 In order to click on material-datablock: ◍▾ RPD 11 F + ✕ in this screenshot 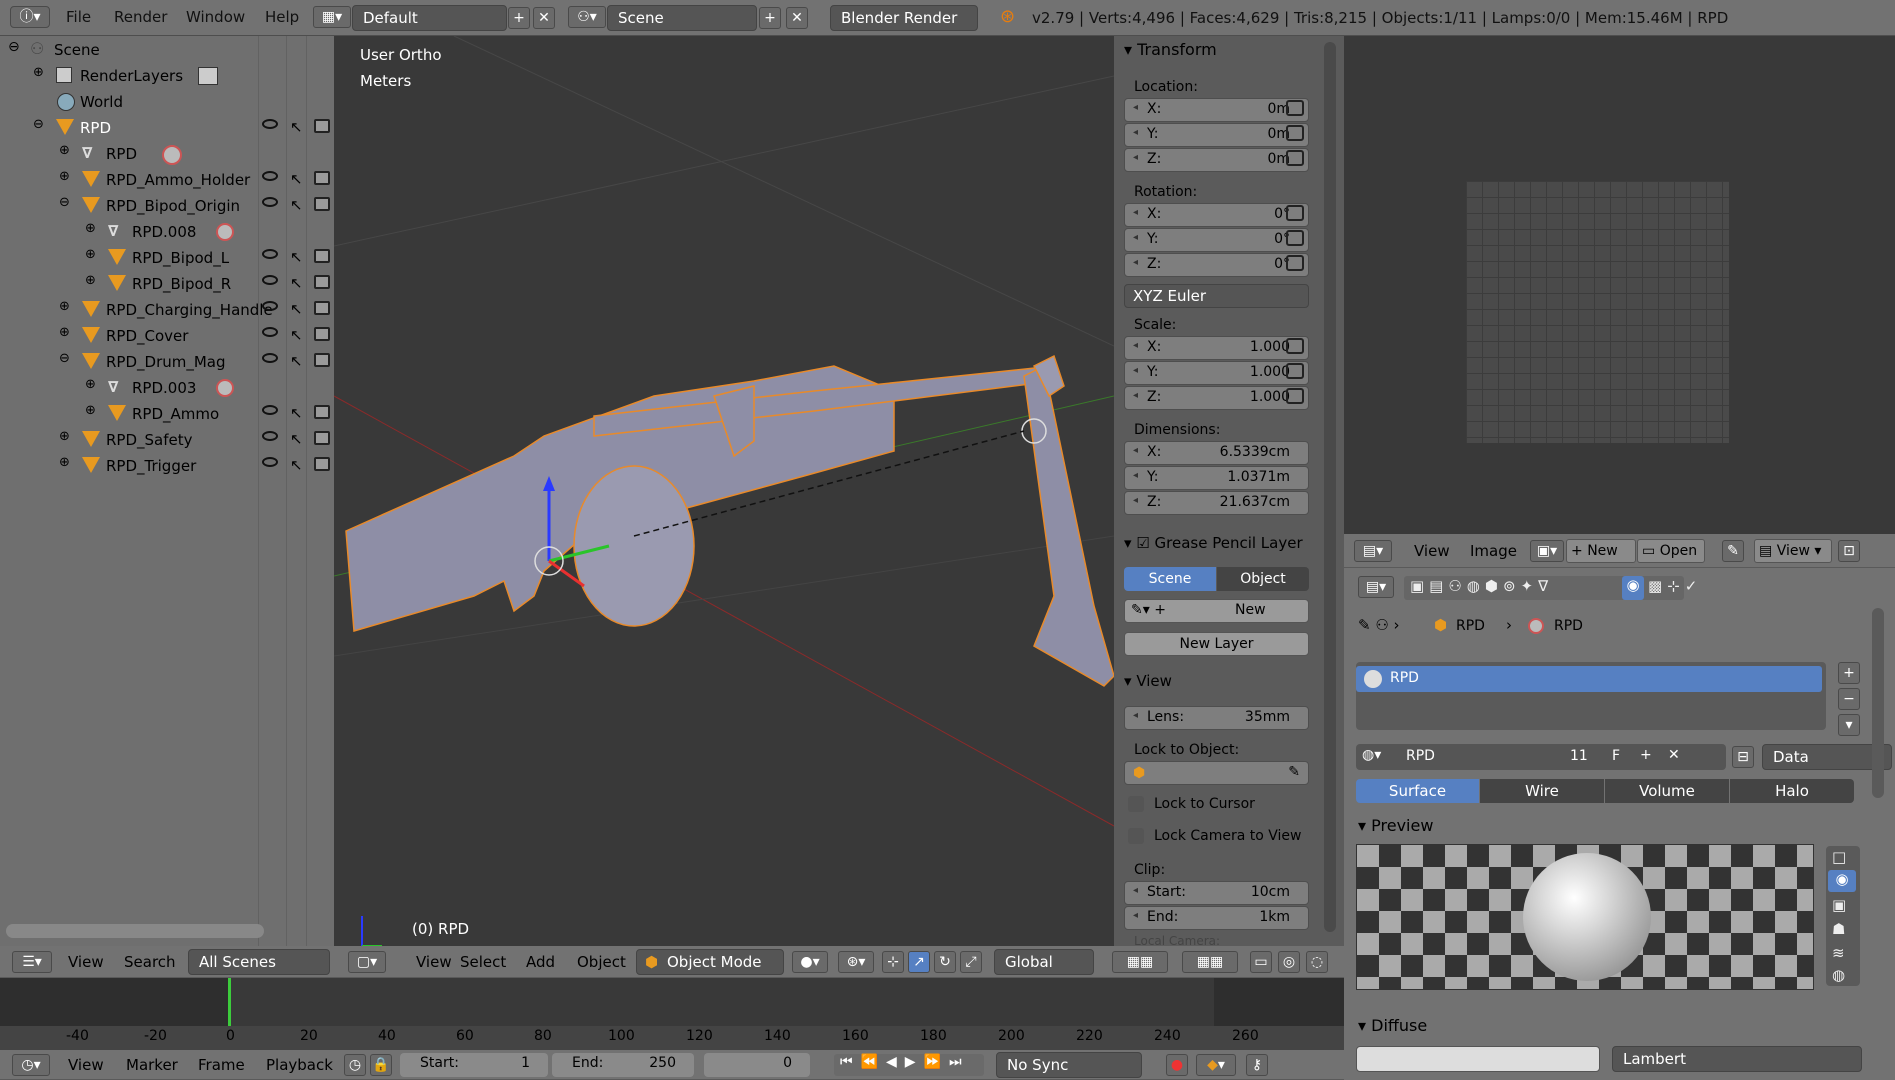, I will do `click(1541, 757)`.